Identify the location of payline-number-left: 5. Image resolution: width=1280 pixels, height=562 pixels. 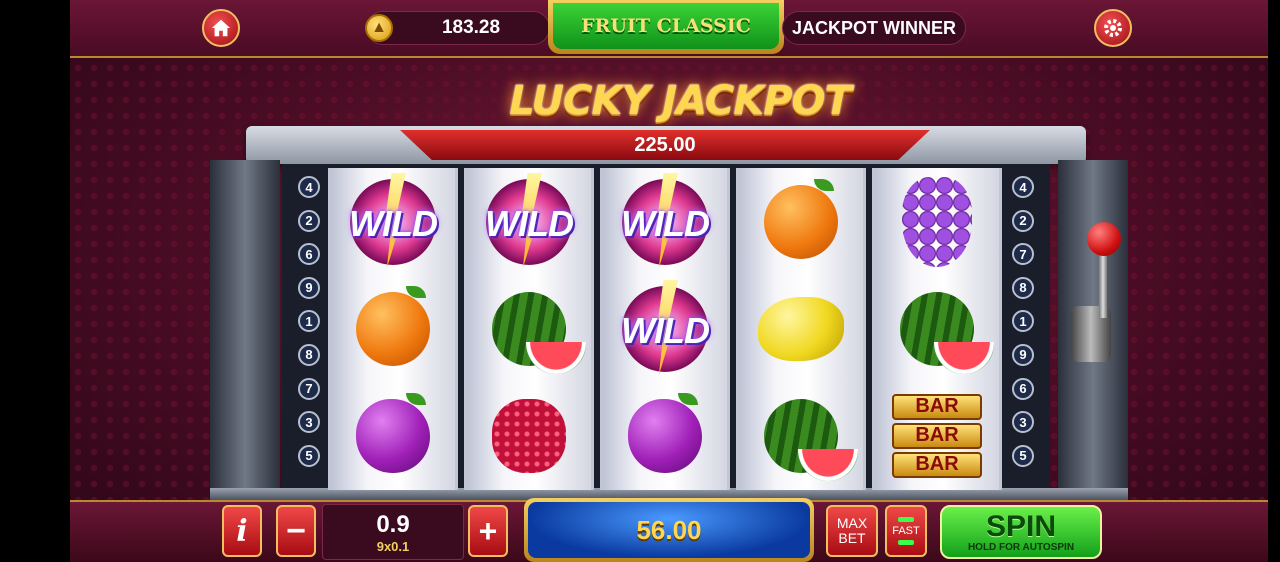
(309, 455).